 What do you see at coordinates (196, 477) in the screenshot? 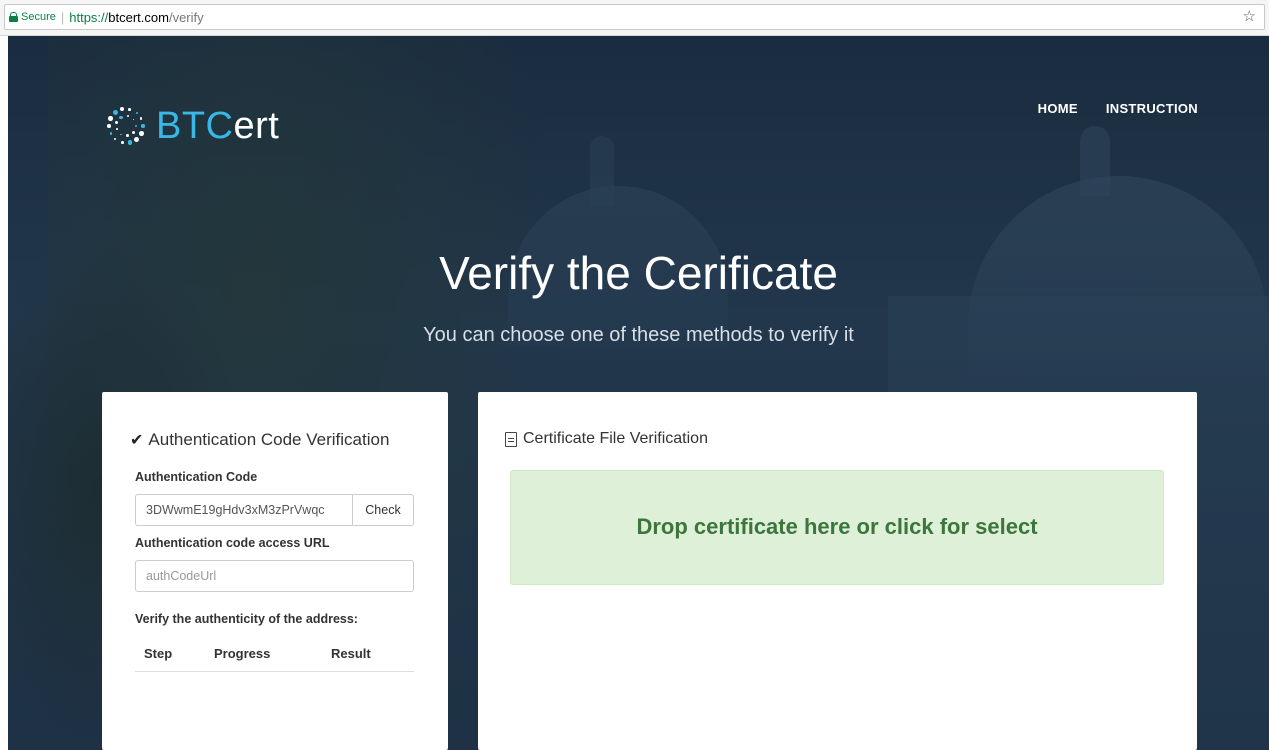
I see `auth-code-label: Authentication Code` at bounding box center [196, 477].